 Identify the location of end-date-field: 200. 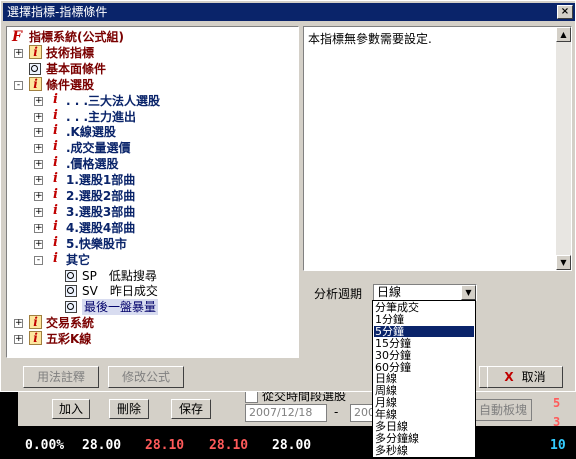
(362, 413).